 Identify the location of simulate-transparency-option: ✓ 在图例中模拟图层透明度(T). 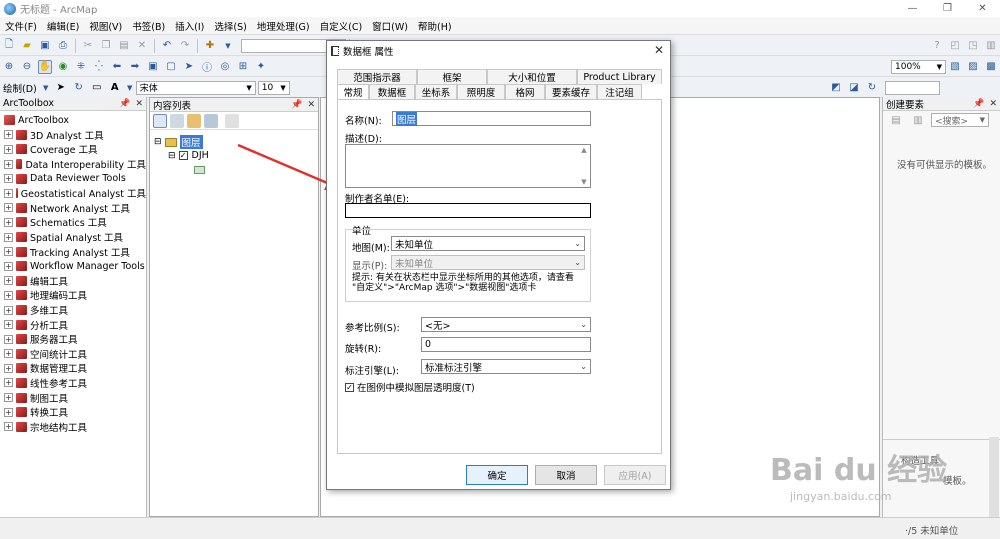
(410, 387).